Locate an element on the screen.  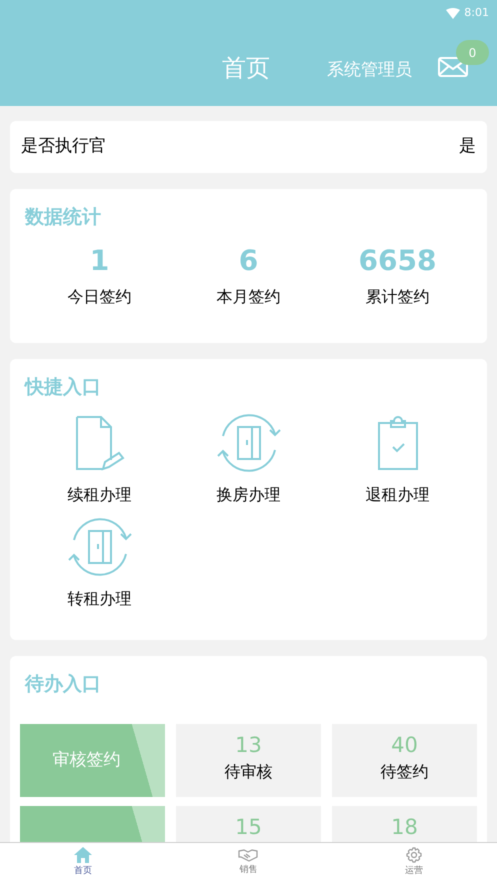
section-title: 待办入口 is located at coordinates (63, 684).